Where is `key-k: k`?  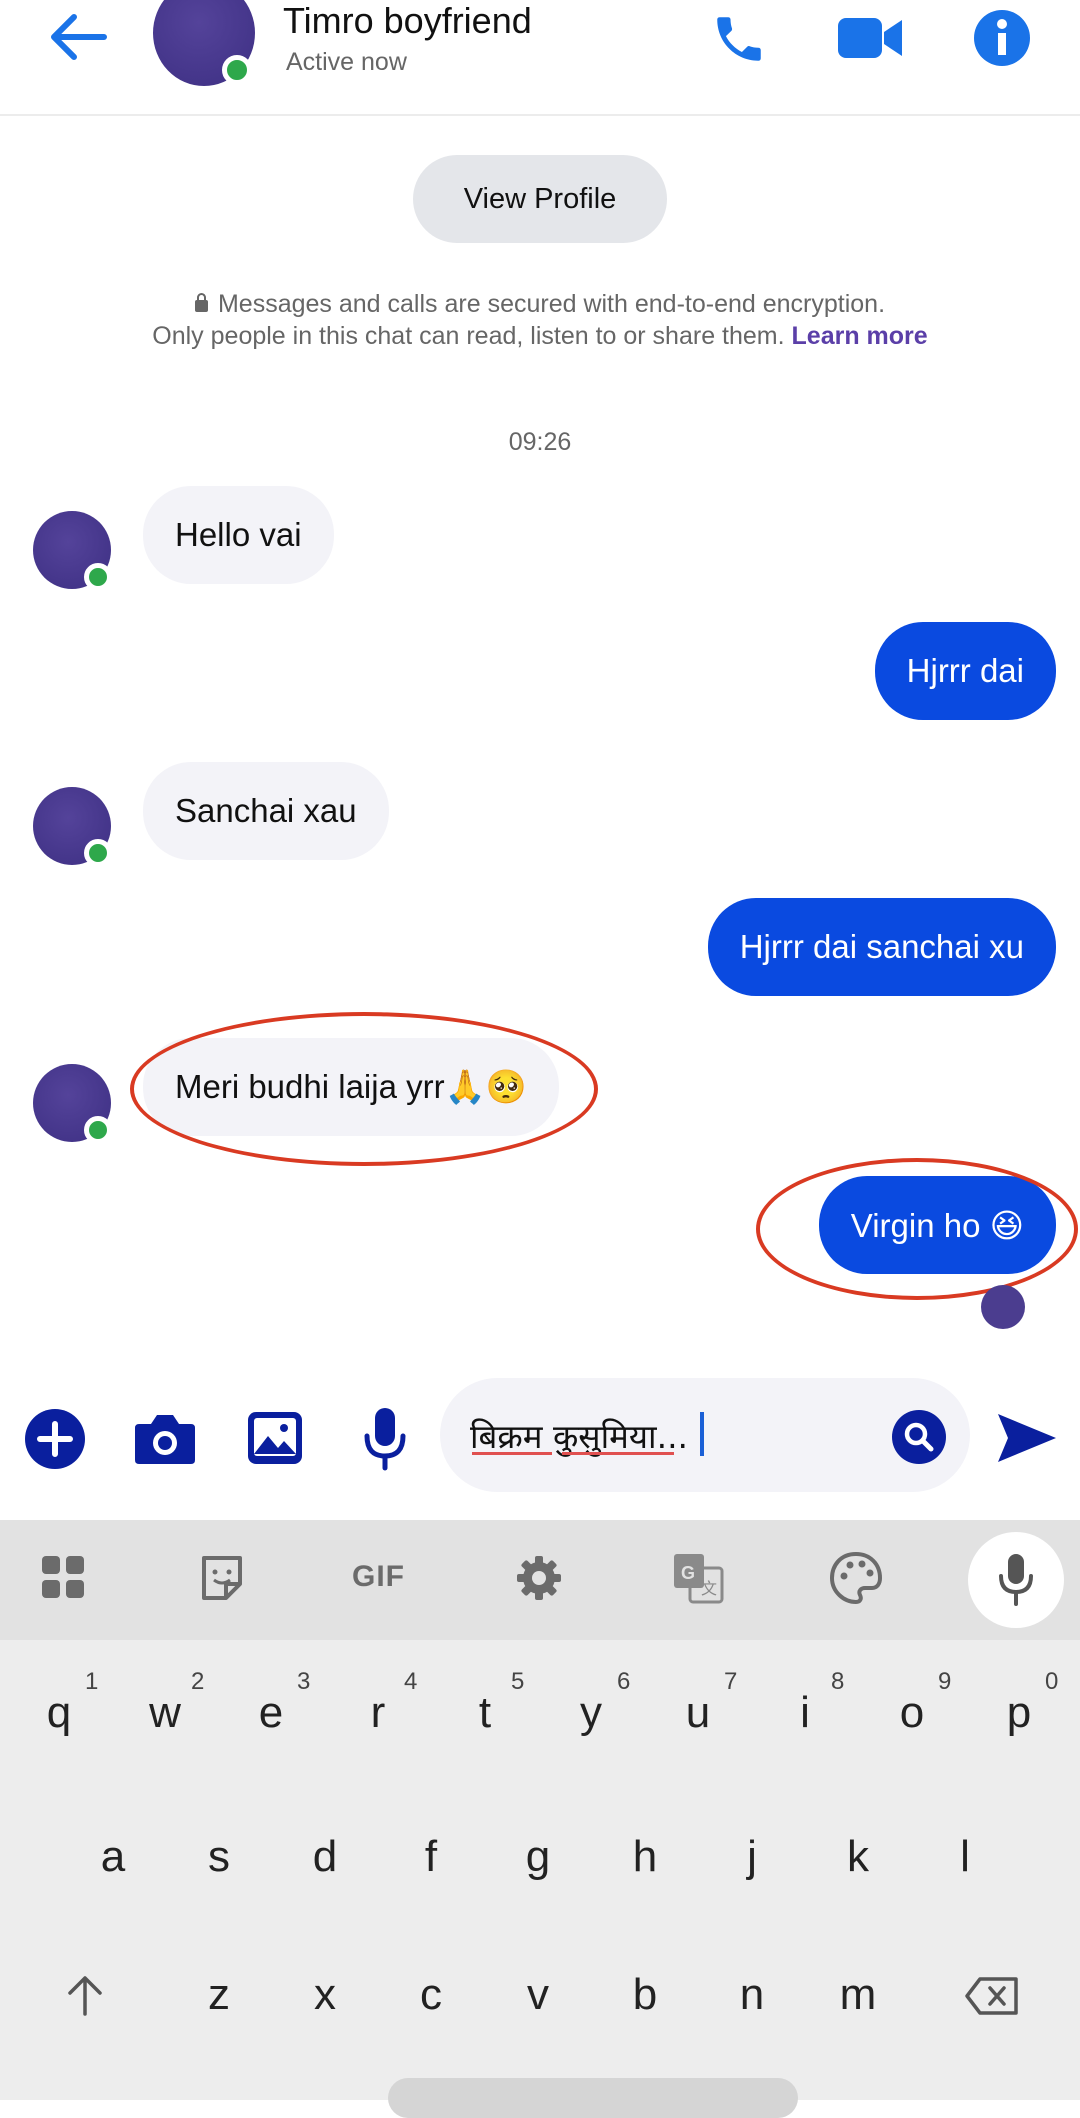 key-k: k is located at coordinates (858, 1857).